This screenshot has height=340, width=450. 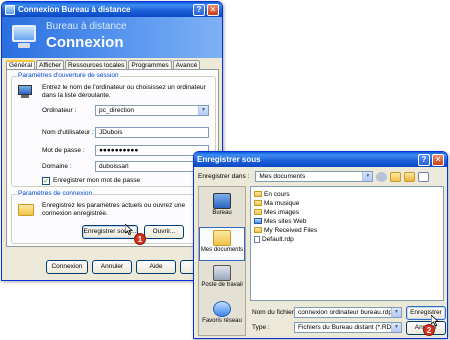 What do you see at coordinates (257, 239) in the screenshot?
I see `rdp-file-icon` at bounding box center [257, 239].